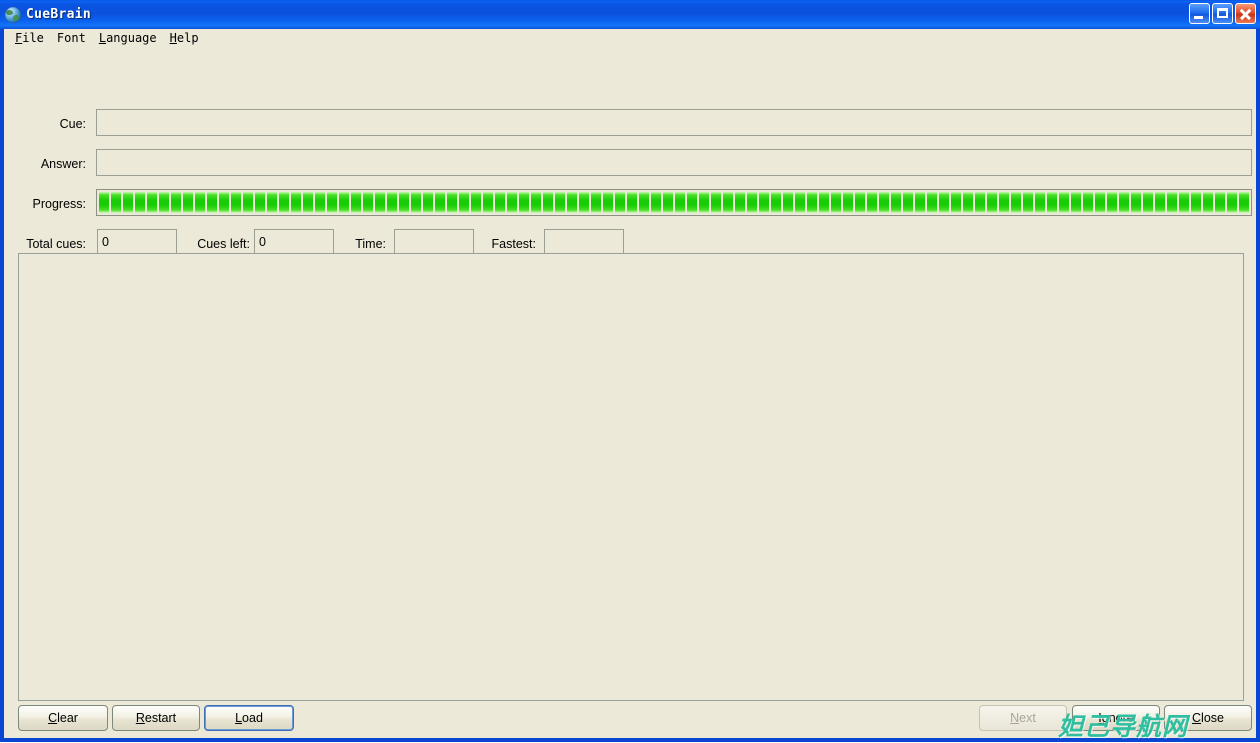  I want to click on menu-bar: File Font Language Help, so click(630, 38).